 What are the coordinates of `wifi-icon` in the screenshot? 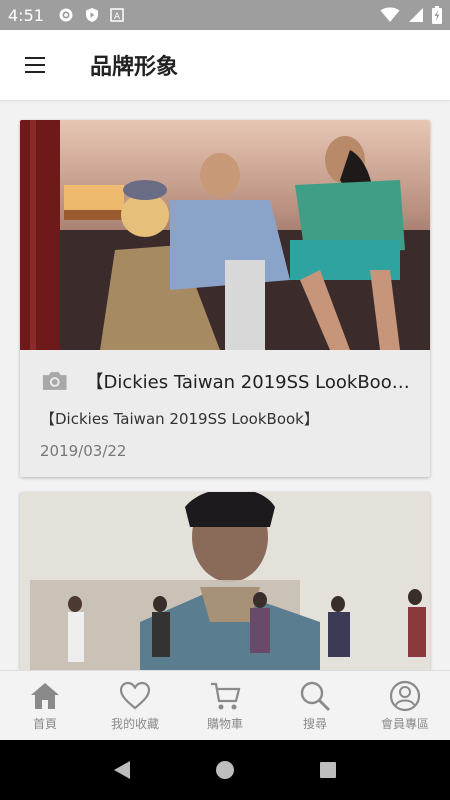 It's located at (390, 14).